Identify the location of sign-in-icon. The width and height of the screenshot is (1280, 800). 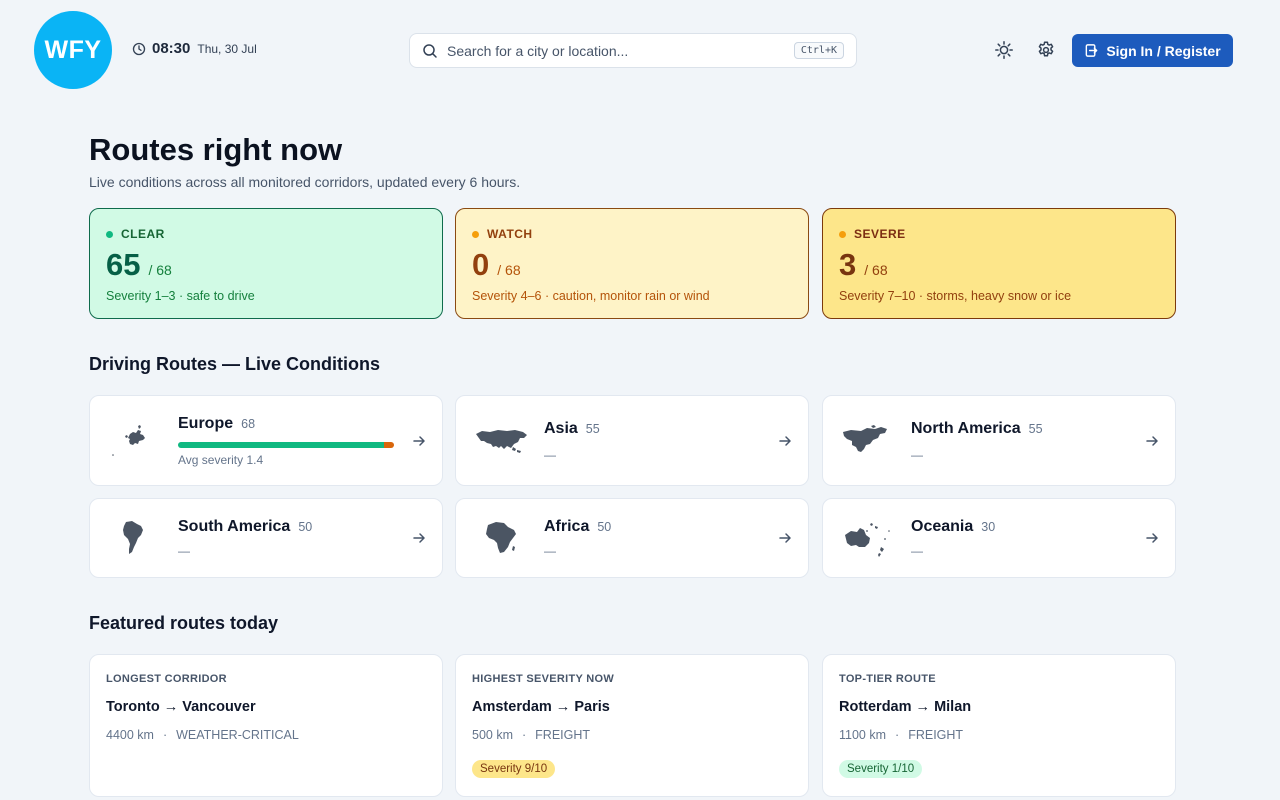
(1091, 50).